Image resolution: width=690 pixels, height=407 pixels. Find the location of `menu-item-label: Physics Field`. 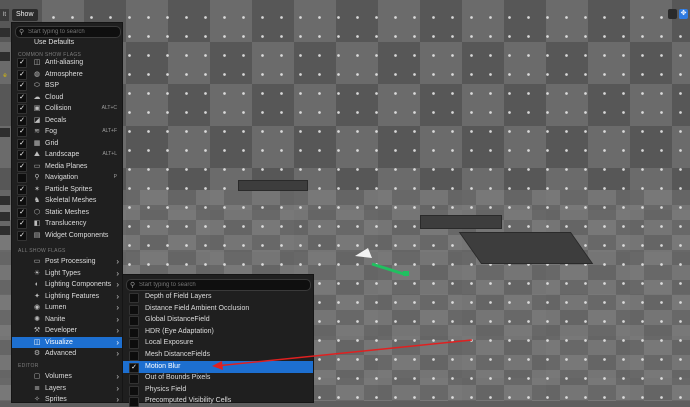

menu-item-label: Physics Field is located at coordinates (166, 389).